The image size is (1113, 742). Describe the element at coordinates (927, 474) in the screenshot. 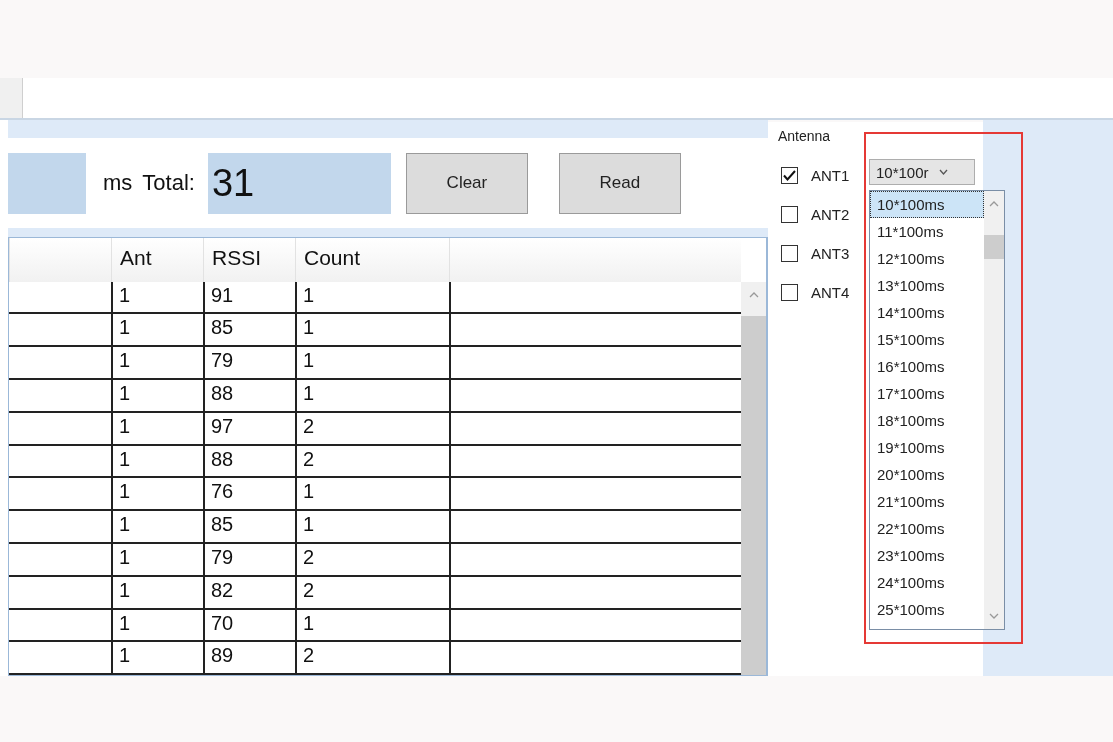

I see `dropdown-option: 20*100ms` at that location.